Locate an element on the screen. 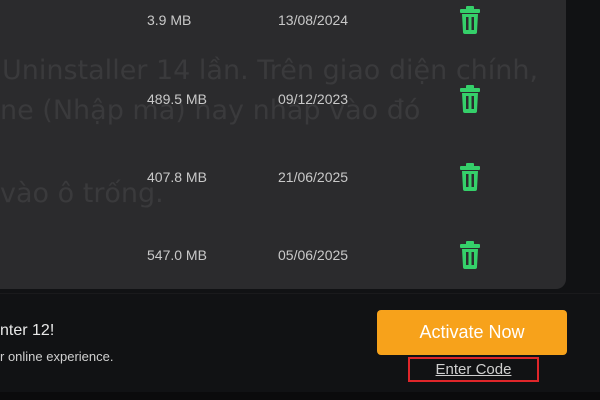 This screenshot has height=400, width=600. app-size: 3.9 MB is located at coordinates (169, 20).